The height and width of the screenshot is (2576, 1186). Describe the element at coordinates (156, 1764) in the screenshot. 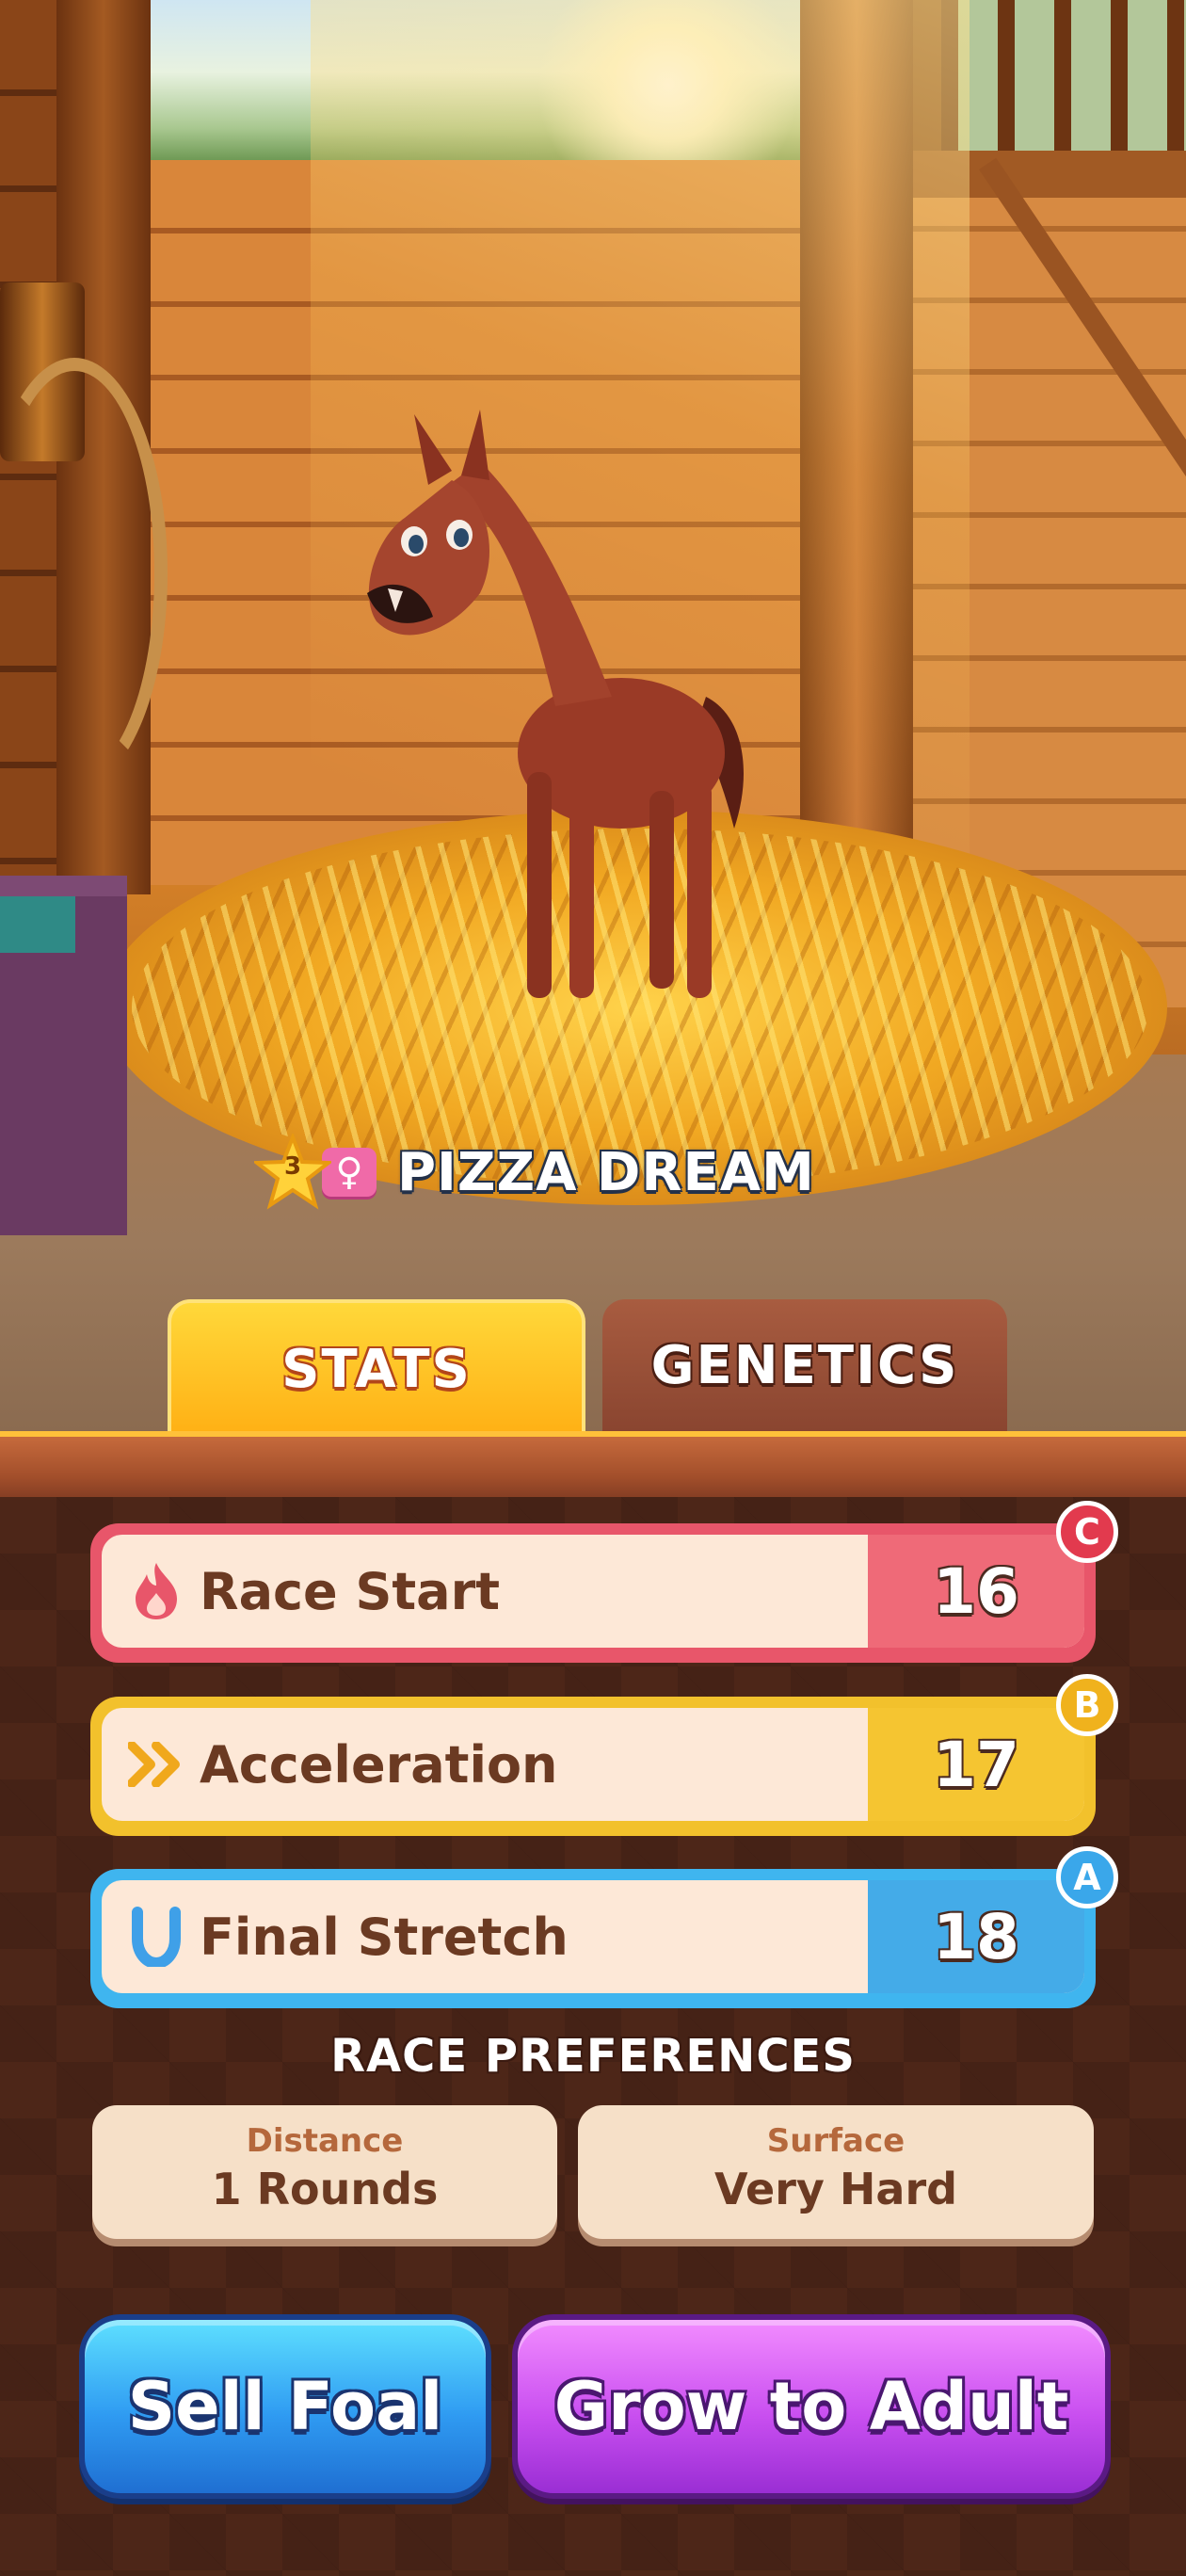

I see `double-chevron-icon` at that location.